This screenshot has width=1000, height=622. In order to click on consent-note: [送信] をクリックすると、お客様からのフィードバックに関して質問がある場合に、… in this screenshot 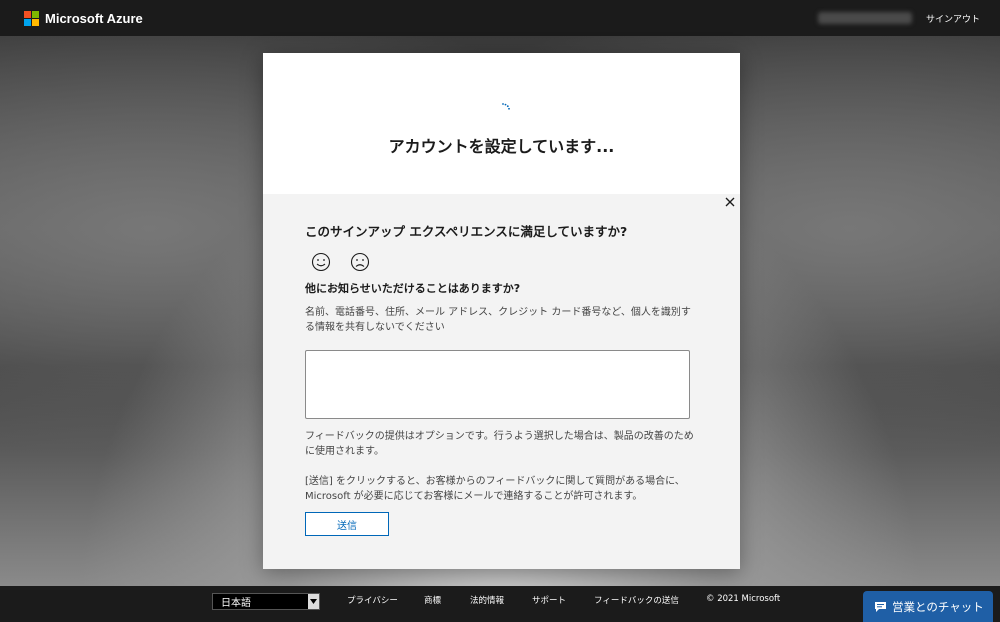, I will do `click(495, 489)`.